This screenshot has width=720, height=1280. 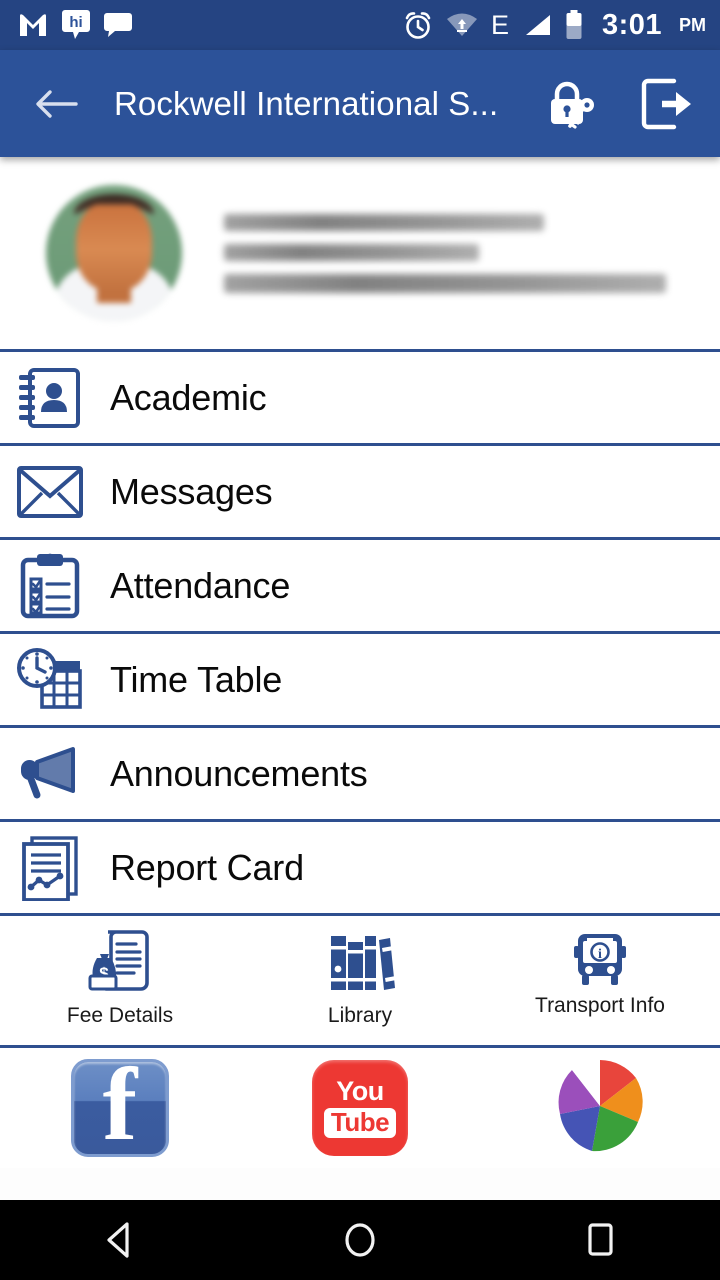 What do you see at coordinates (50, 774) in the screenshot?
I see `megaphone-icon` at bounding box center [50, 774].